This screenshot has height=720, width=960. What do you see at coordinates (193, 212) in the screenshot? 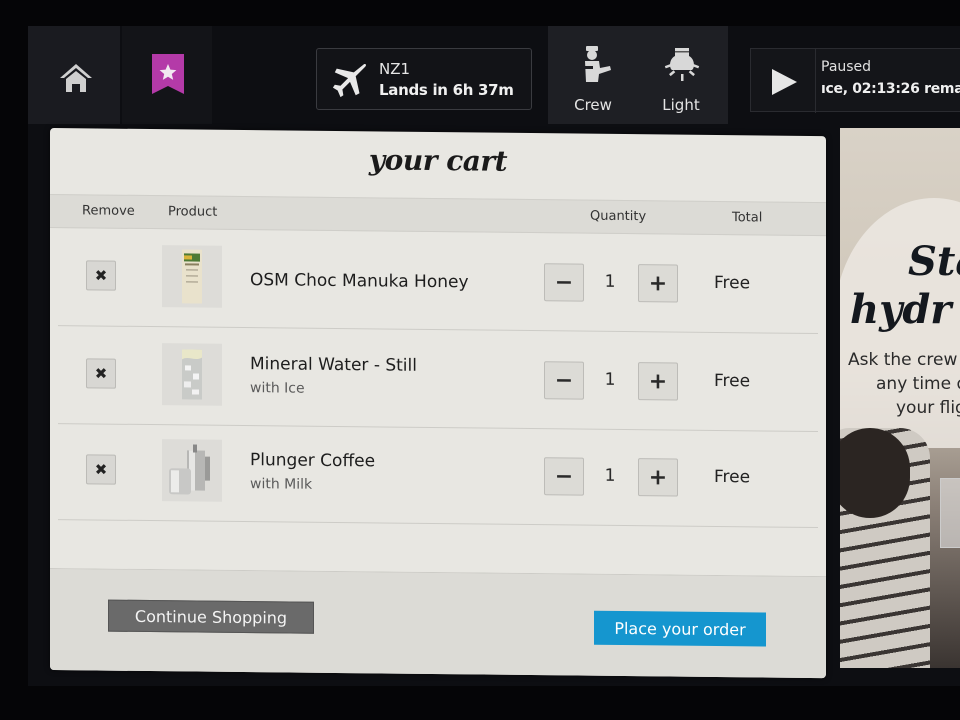
I see `column-product: Product` at bounding box center [193, 212].